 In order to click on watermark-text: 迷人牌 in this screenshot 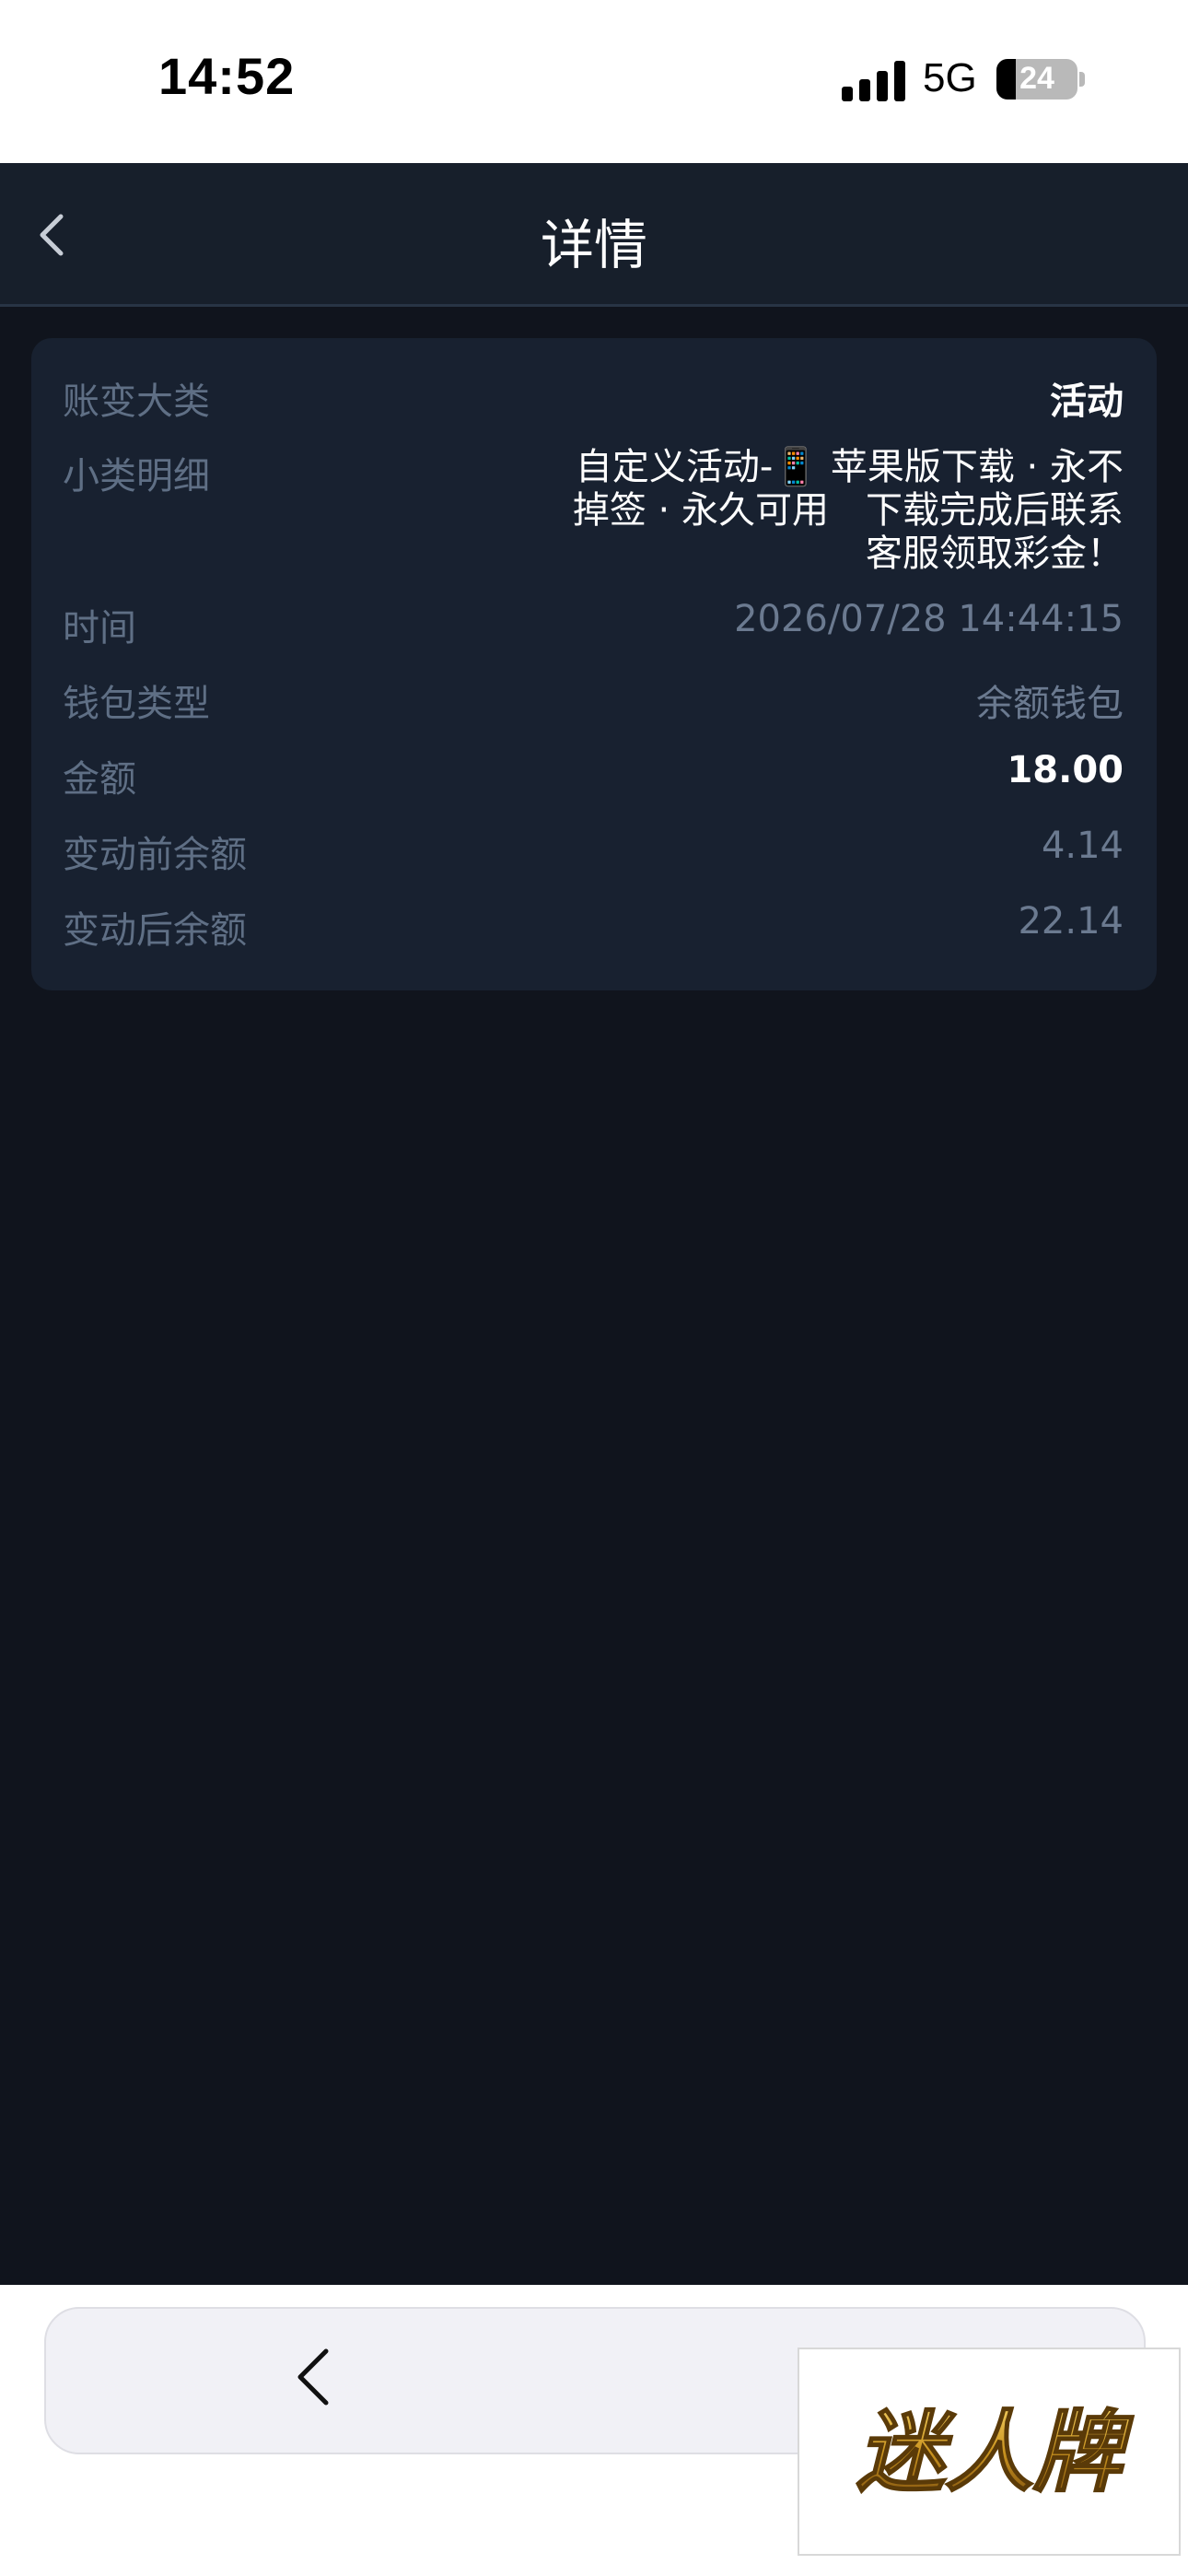, I will do `click(995, 2452)`.